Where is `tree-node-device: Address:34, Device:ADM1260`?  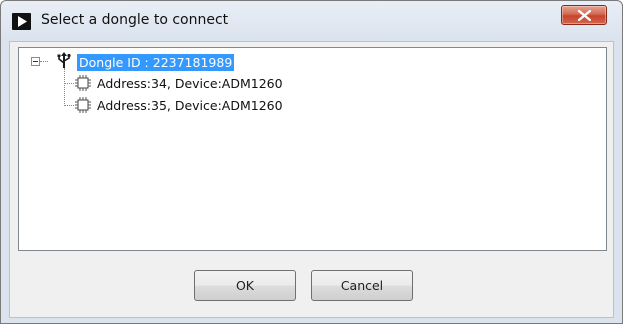 tree-node-device: Address:34, Device:ADM1260 is located at coordinates (179, 83).